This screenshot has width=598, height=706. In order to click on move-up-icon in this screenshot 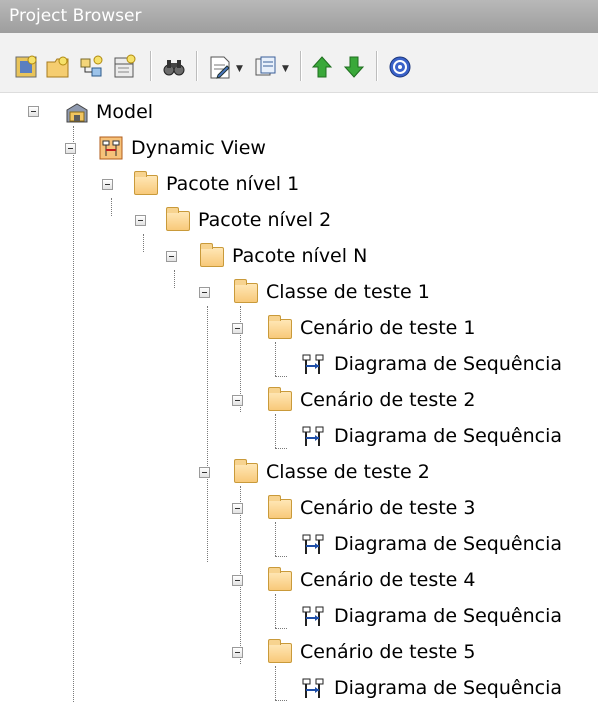, I will do `click(322, 67)`.